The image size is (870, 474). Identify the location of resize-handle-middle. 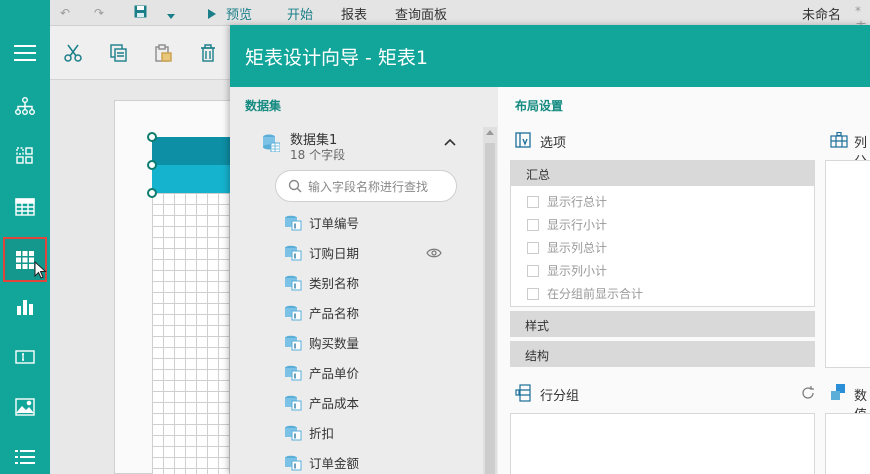
(152, 165).